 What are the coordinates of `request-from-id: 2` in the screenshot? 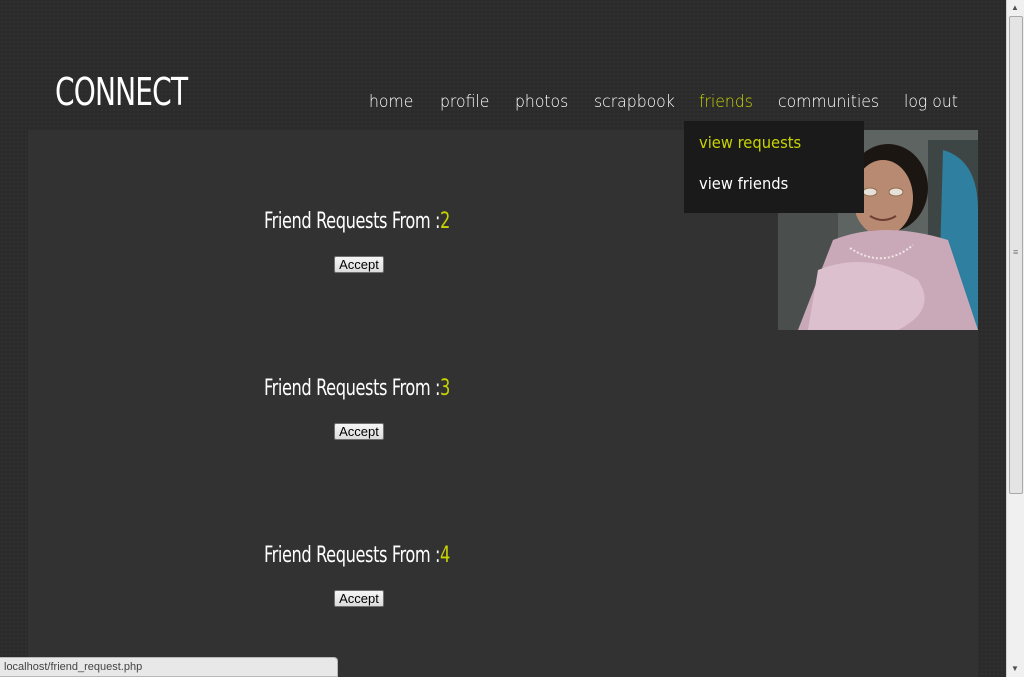 It's located at (445, 221).